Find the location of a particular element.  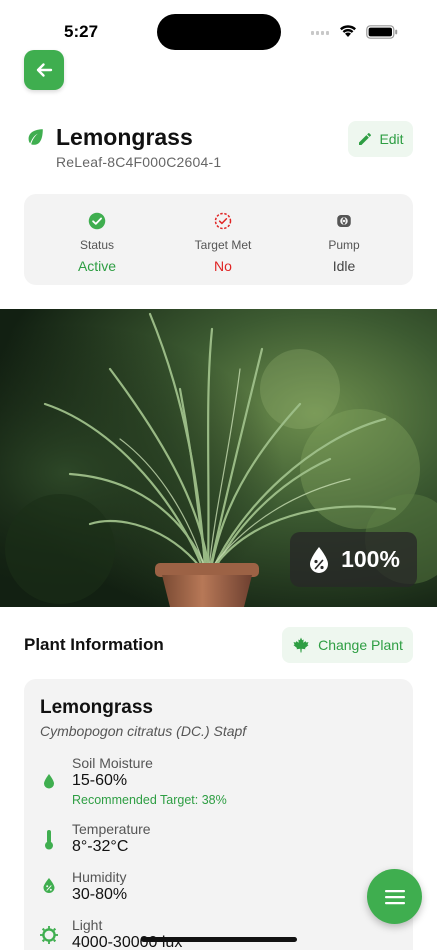

status-item-status: Status Active is located at coordinates (97, 243).